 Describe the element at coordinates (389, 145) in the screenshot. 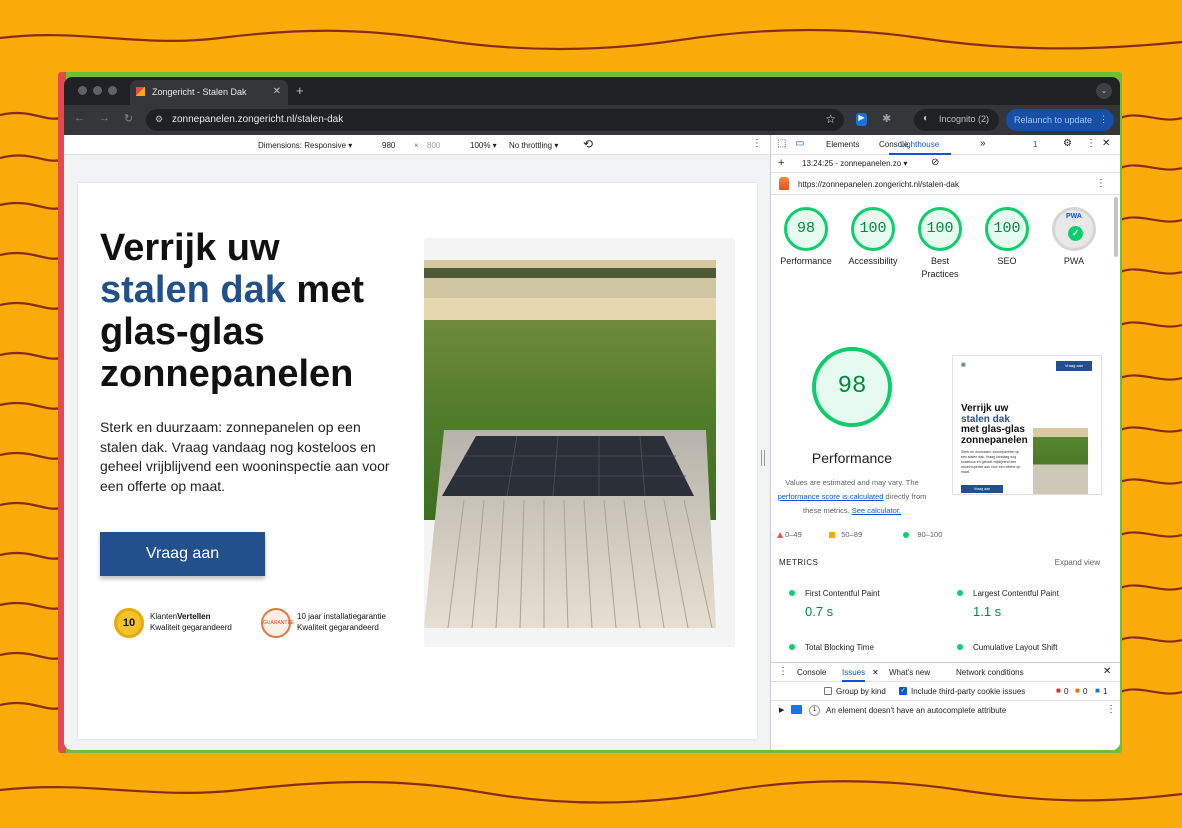

I see `width-input: 980` at that location.